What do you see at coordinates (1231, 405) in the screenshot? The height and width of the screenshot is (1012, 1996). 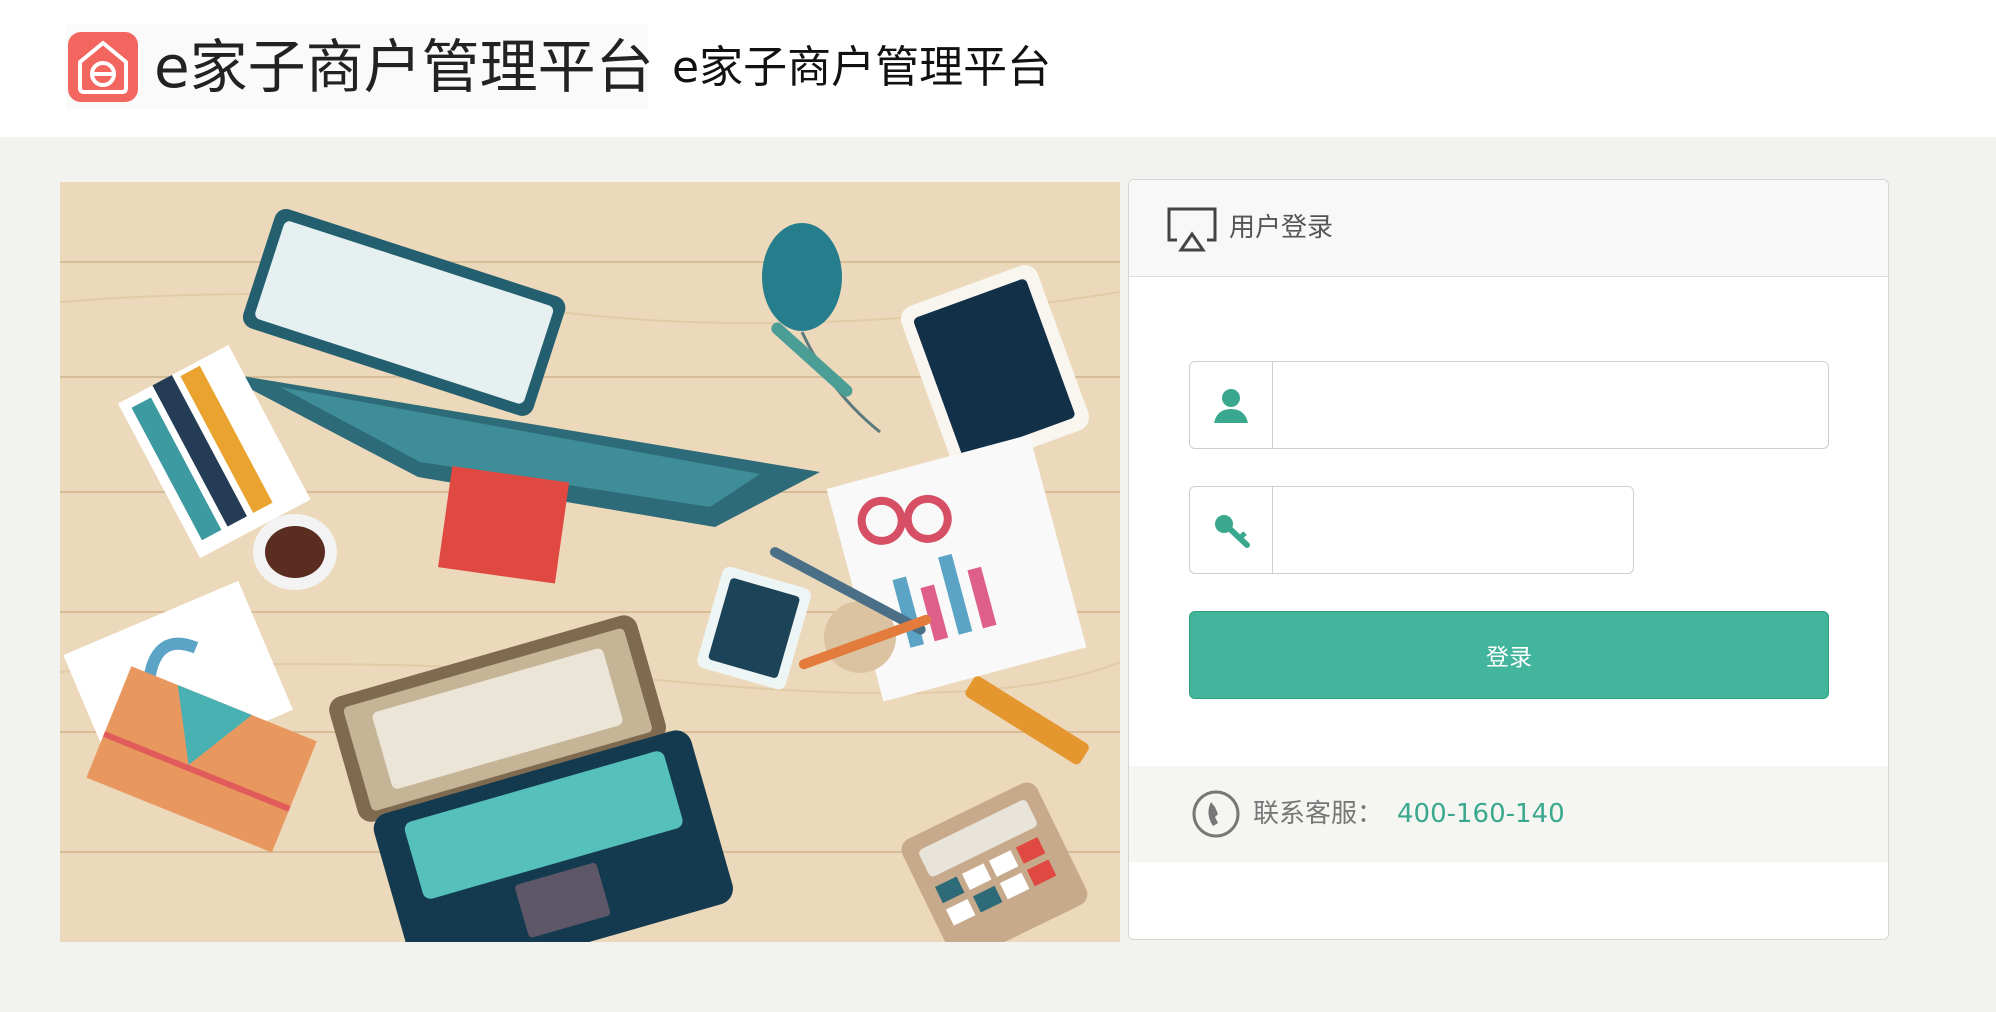 I see `user-icon` at bounding box center [1231, 405].